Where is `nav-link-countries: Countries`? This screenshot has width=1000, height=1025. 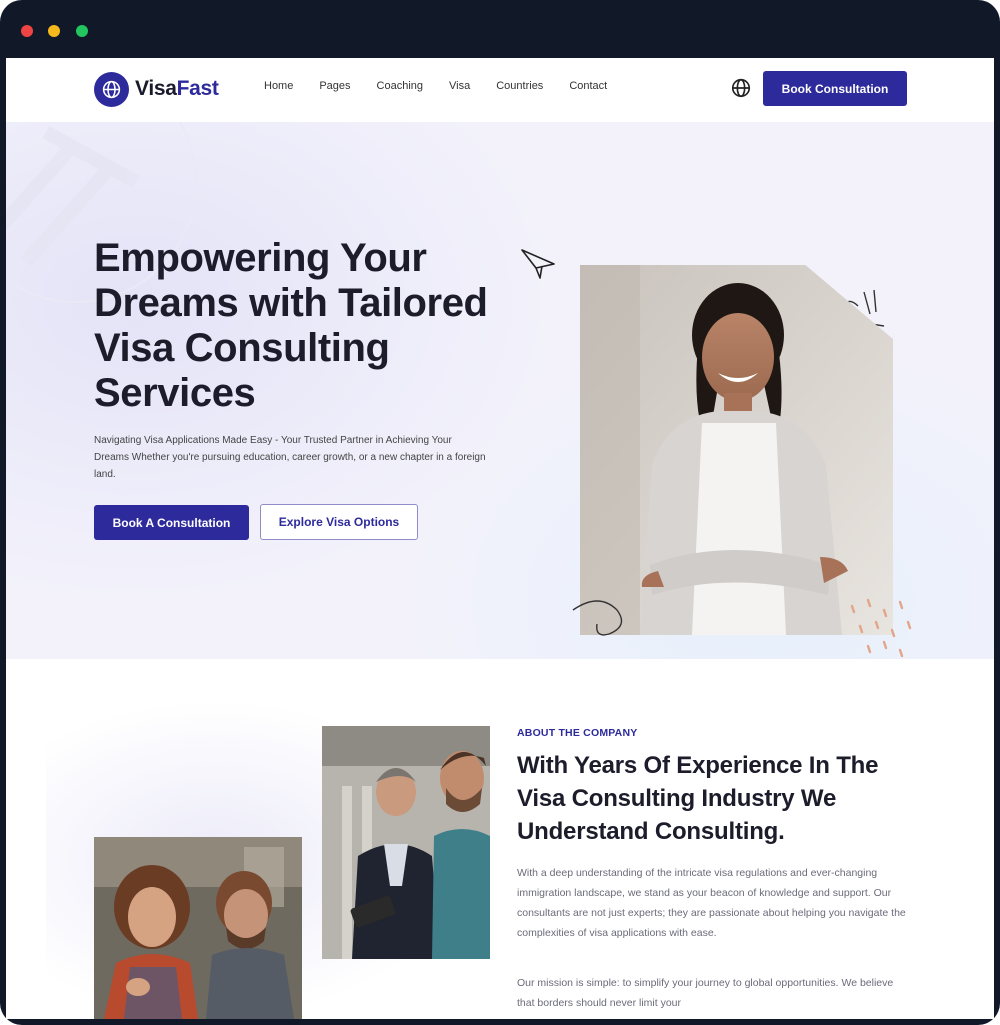 nav-link-countries: Countries is located at coordinates (519, 86).